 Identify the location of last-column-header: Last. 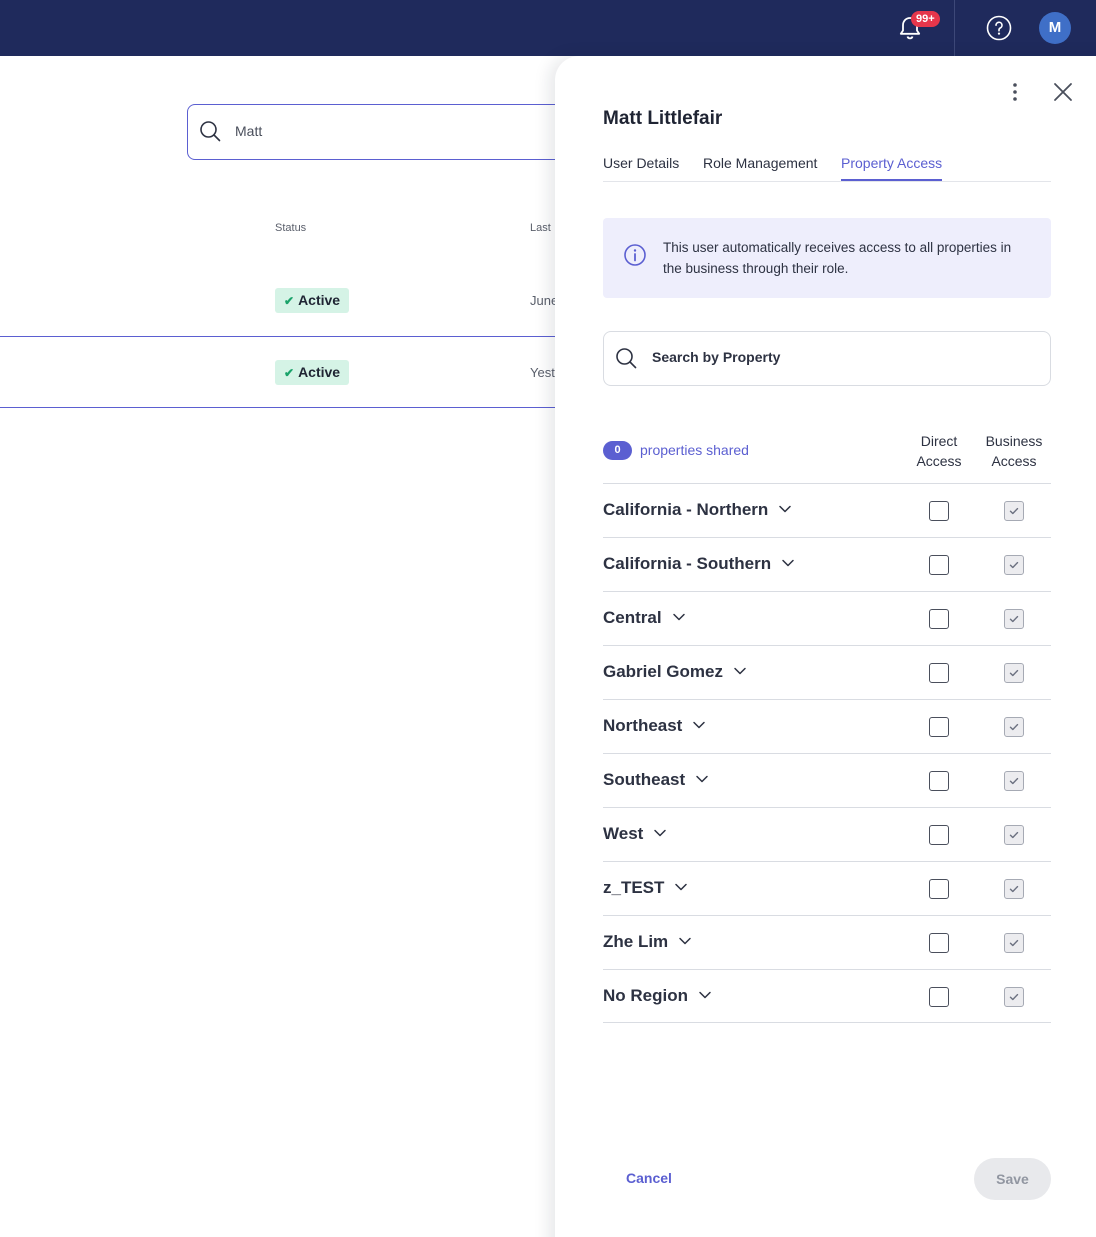
(540, 228).